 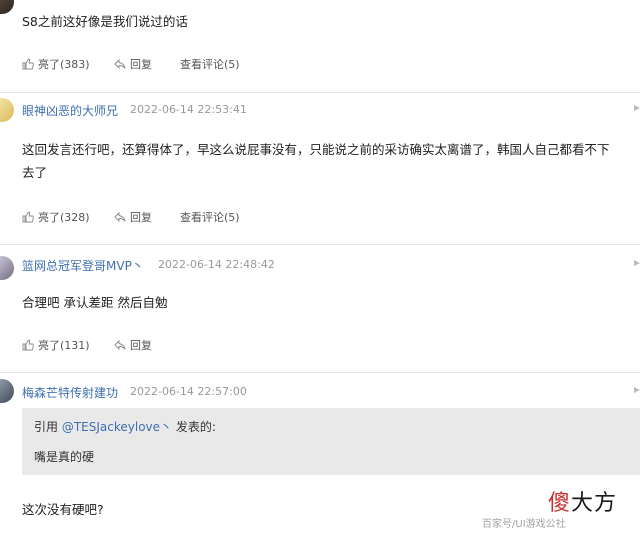 I want to click on like-count-label: 亮了(328), so click(x=64, y=217).